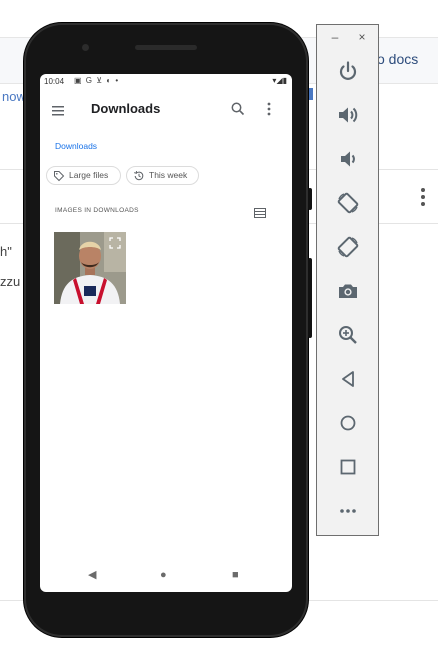 This screenshot has height=653, width=438. Describe the element at coordinates (397, 59) in the screenshot. I see `docs-link: o docs` at that location.